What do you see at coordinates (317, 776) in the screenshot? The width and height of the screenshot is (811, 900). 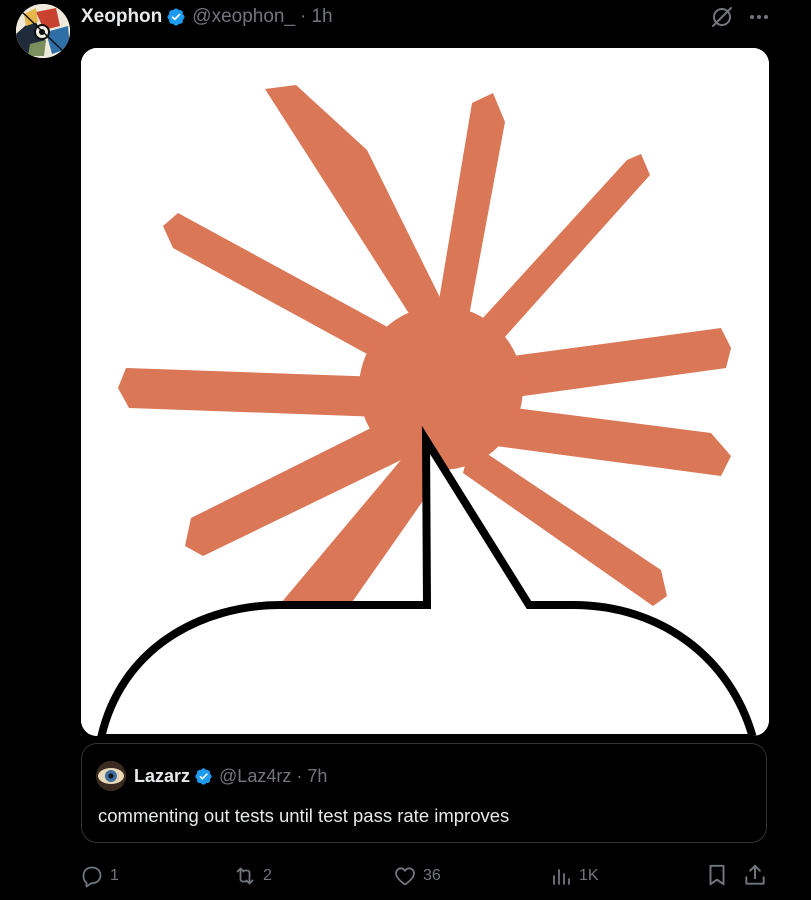 I see `quote-time: 7h` at bounding box center [317, 776].